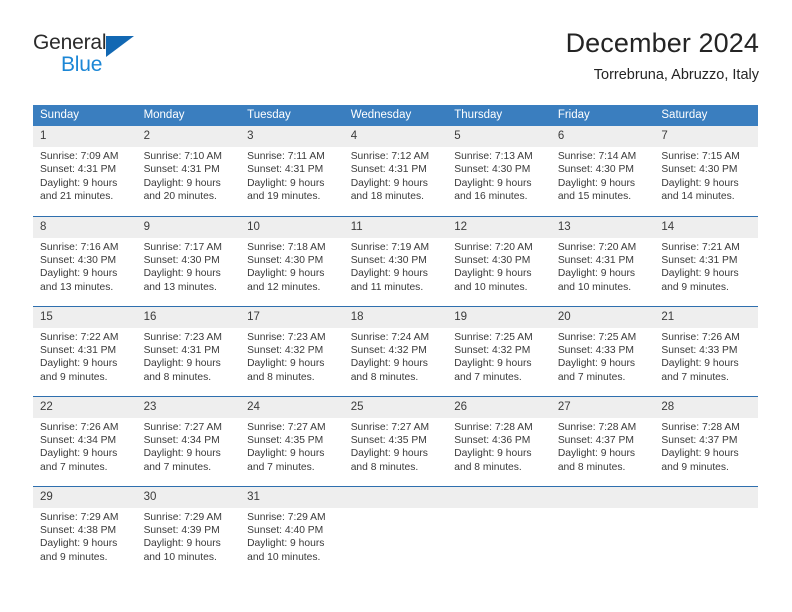 The height and width of the screenshot is (612, 792). I want to click on brand-name-secondary: Blue, so click(82, 64).